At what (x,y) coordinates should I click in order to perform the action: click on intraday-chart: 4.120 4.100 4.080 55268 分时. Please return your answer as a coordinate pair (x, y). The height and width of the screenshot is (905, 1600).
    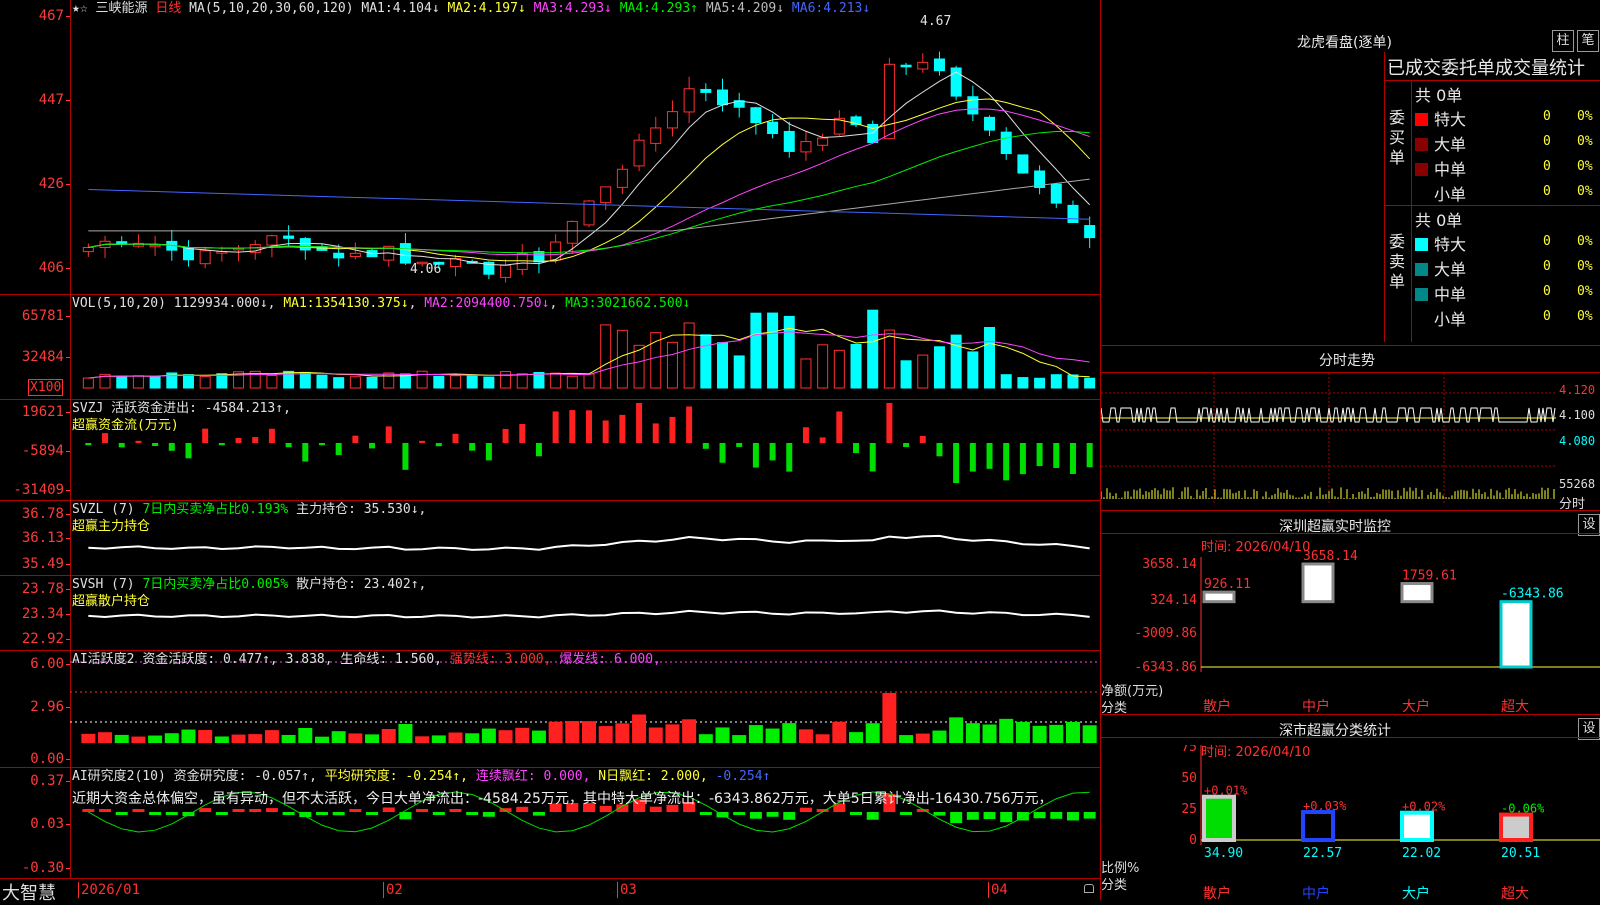
    Looking at the image, I should click on (1350, 442).